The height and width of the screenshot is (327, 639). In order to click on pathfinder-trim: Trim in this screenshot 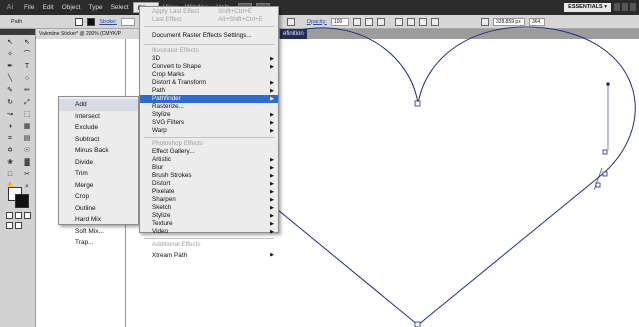, I will do `click(98, 174)`.